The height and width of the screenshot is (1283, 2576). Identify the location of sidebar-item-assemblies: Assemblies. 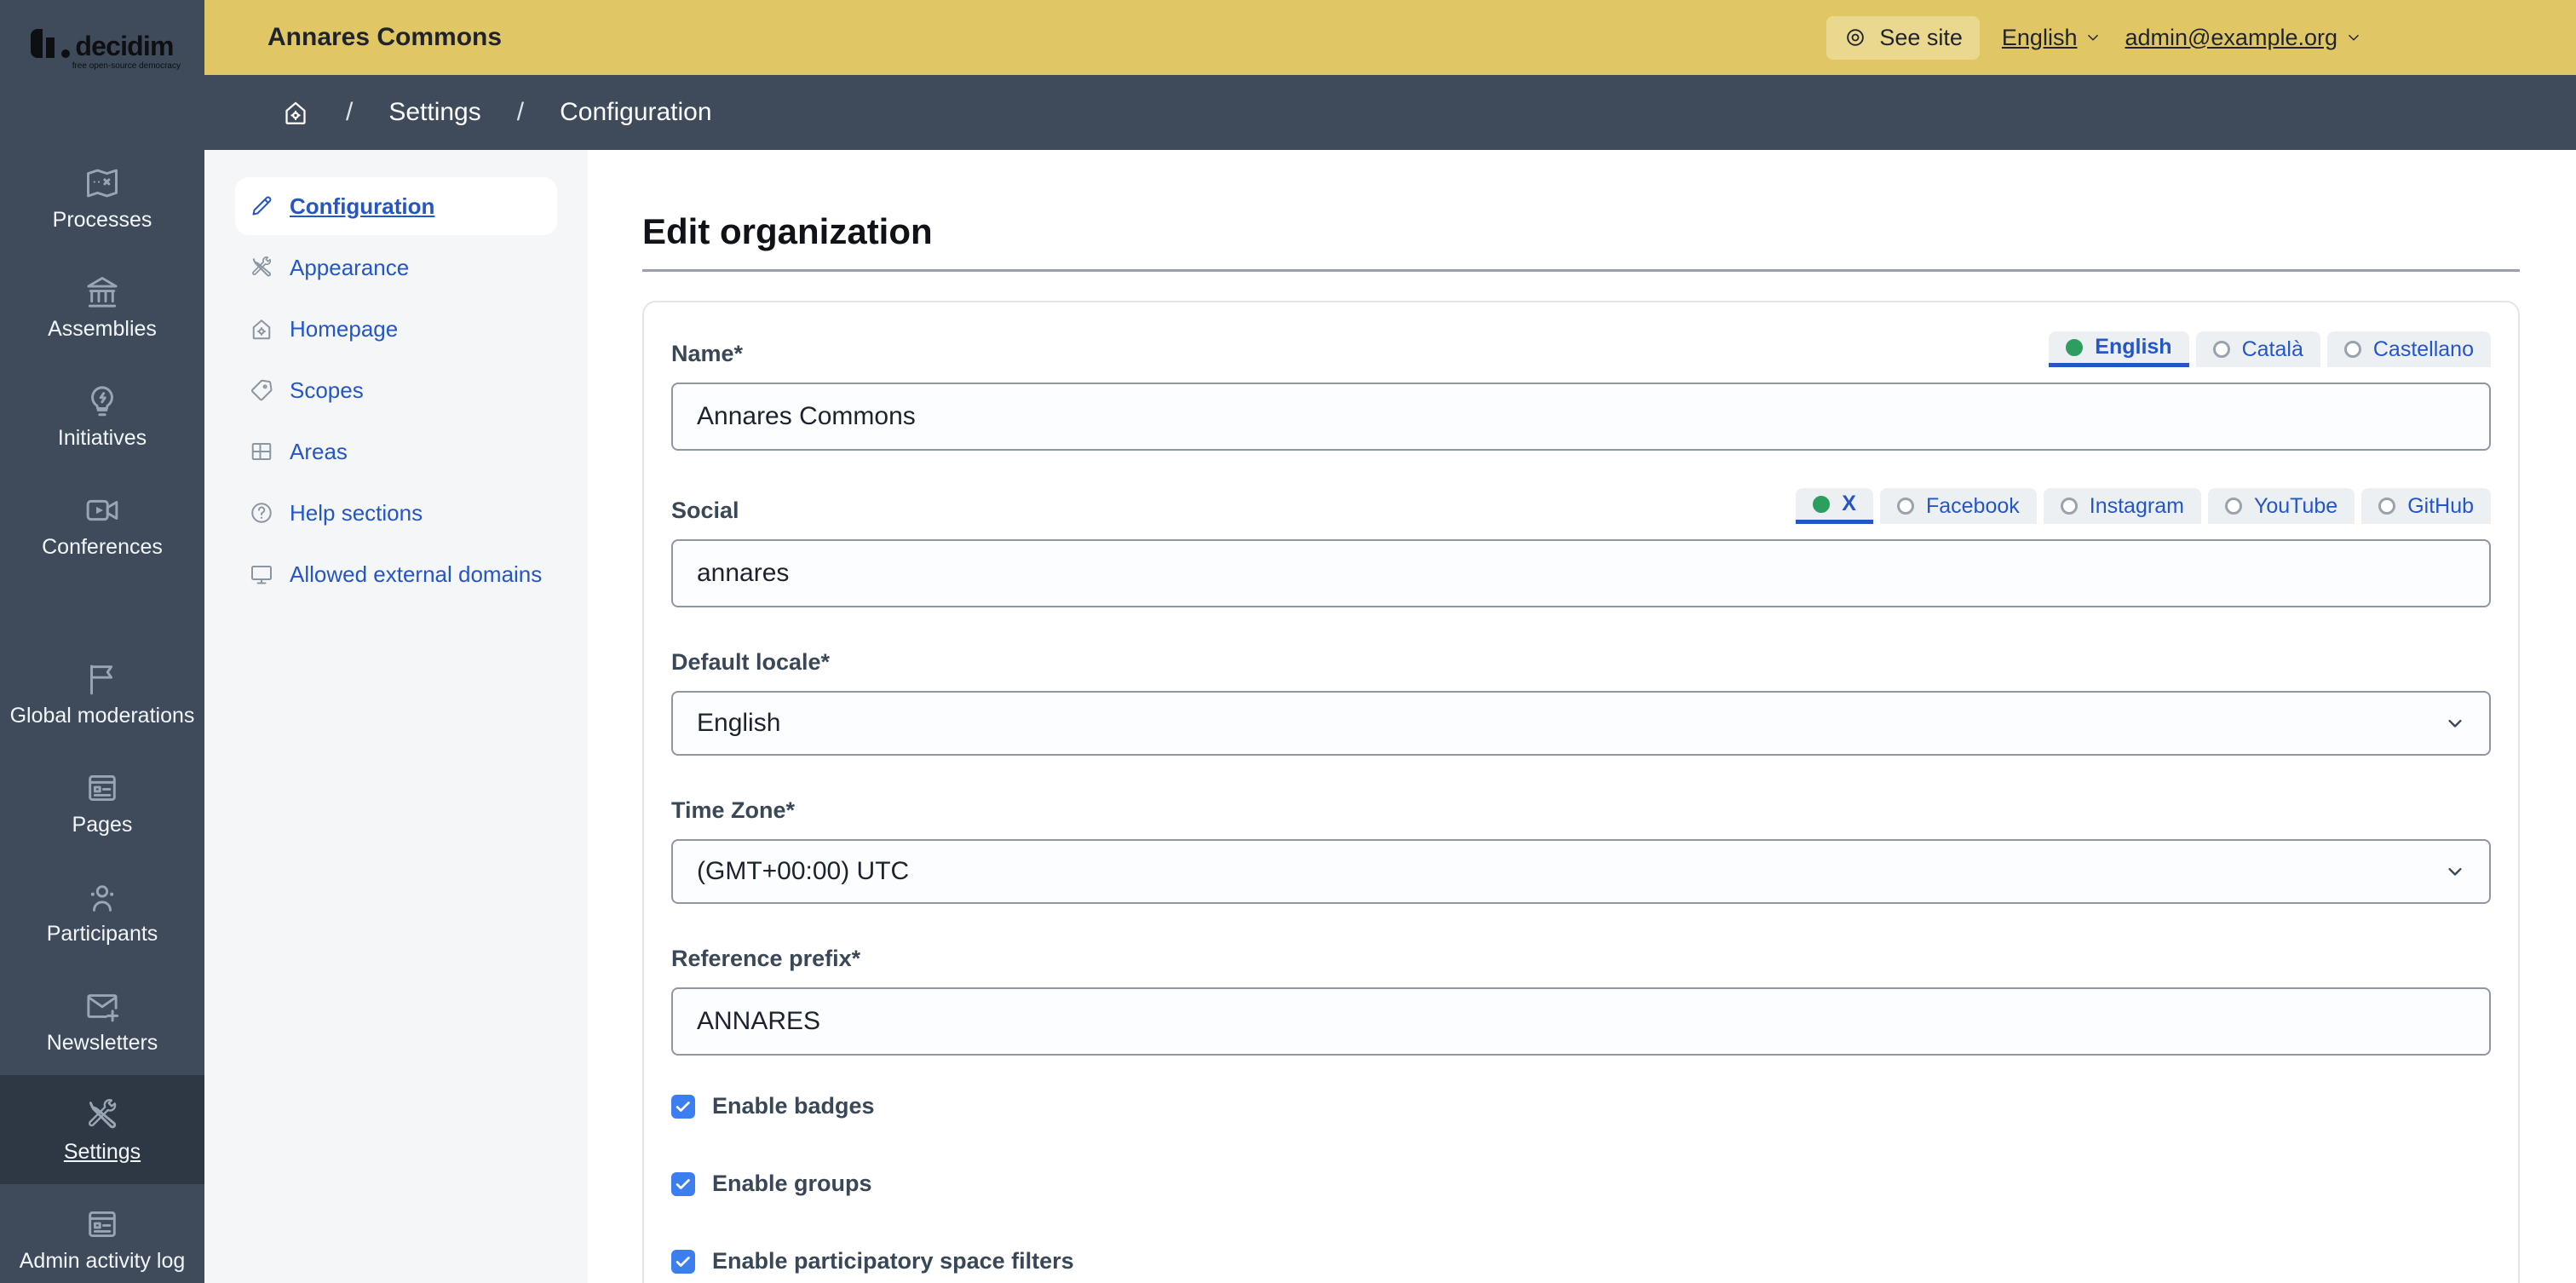
(102, 306).